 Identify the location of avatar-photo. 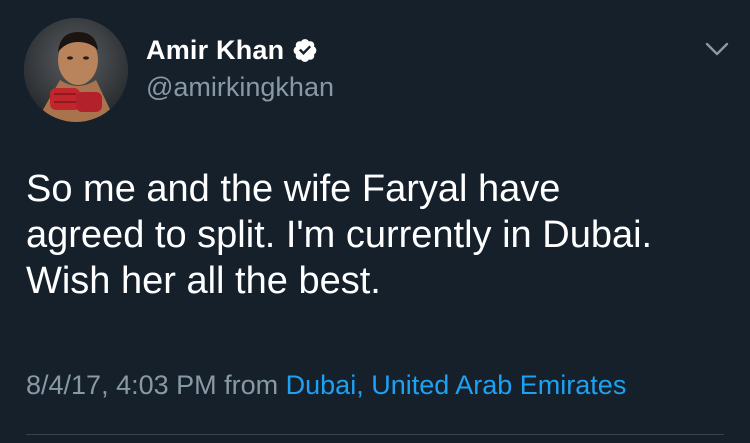
(76, 70).